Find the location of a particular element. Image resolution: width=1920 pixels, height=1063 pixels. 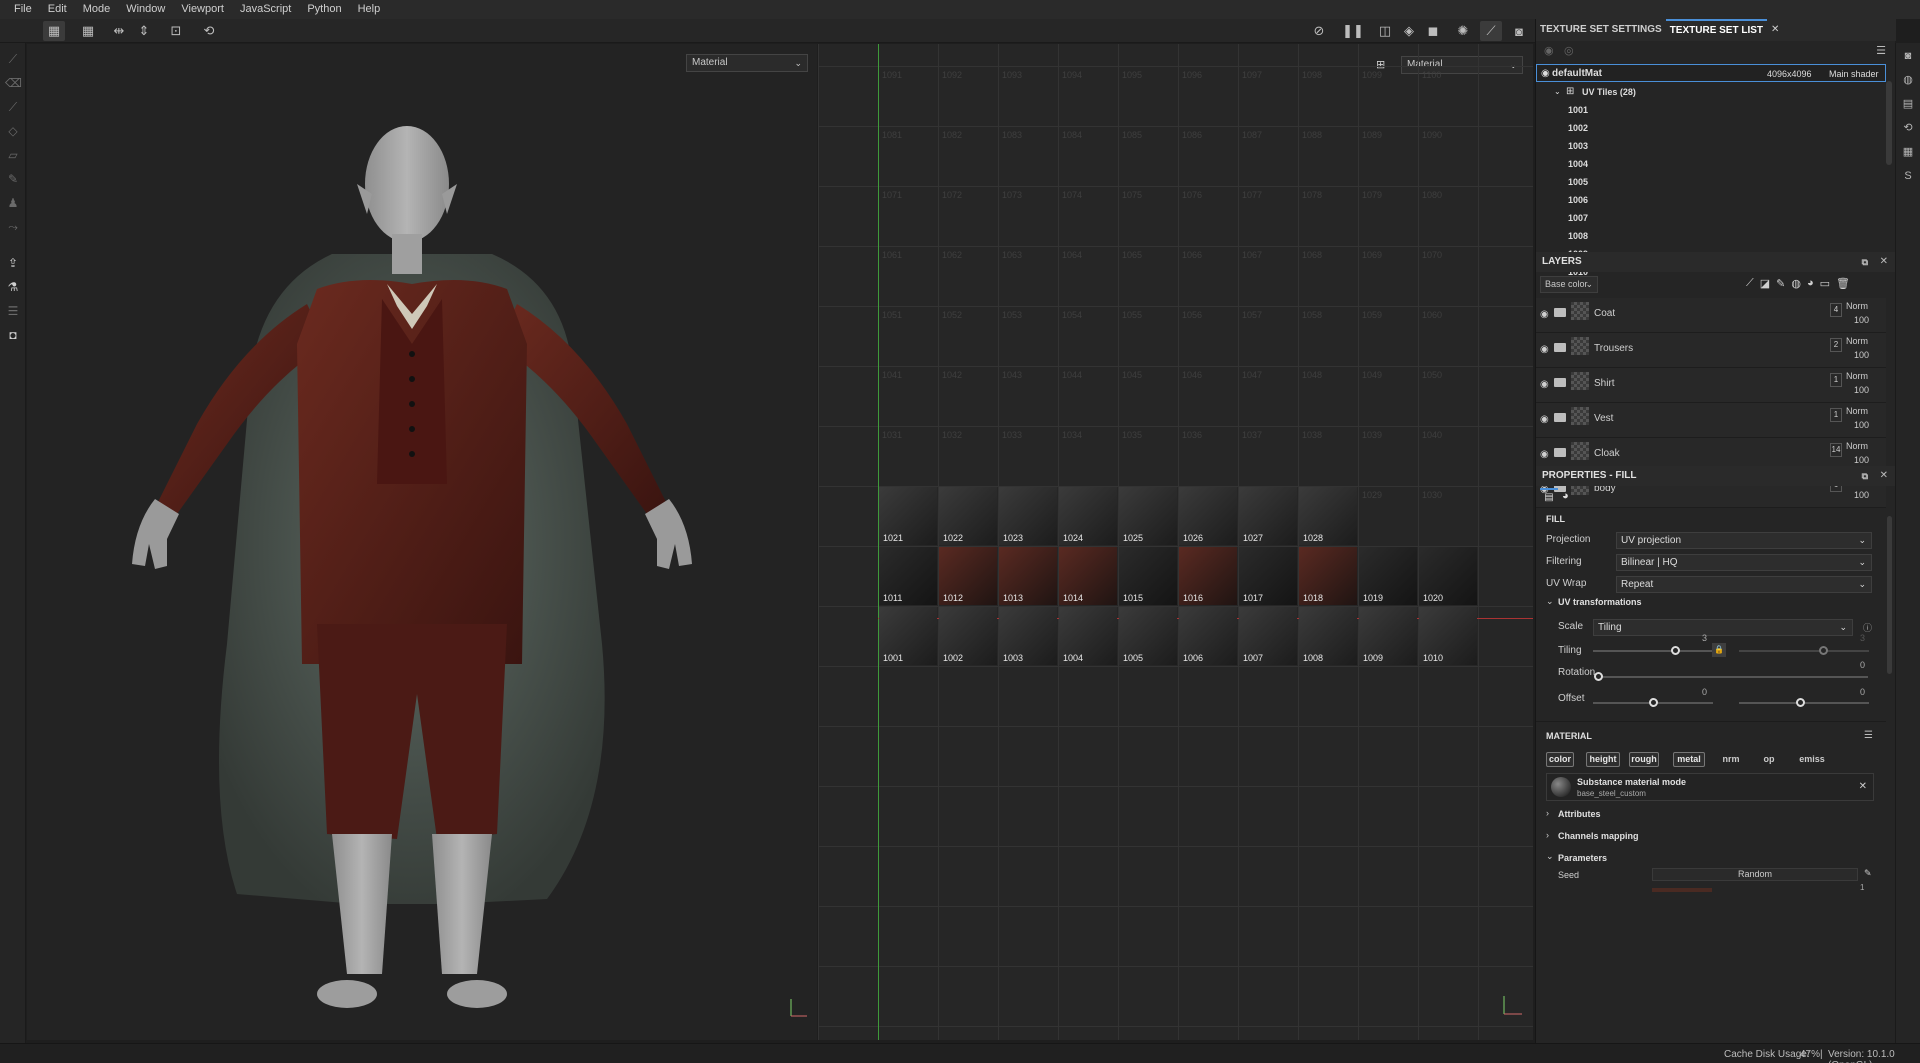

uv-tile-item: 1005 is located at coordinates (1711, 182).